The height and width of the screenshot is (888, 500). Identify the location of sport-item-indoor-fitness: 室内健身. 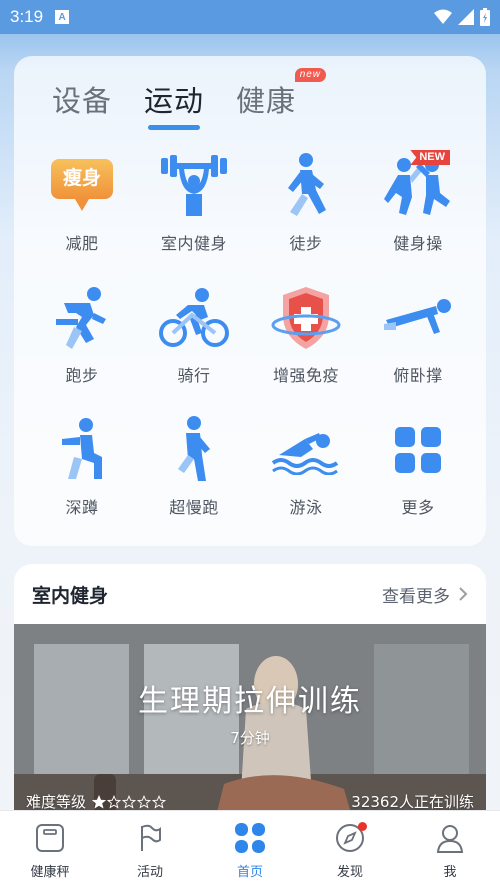
(194, 204).